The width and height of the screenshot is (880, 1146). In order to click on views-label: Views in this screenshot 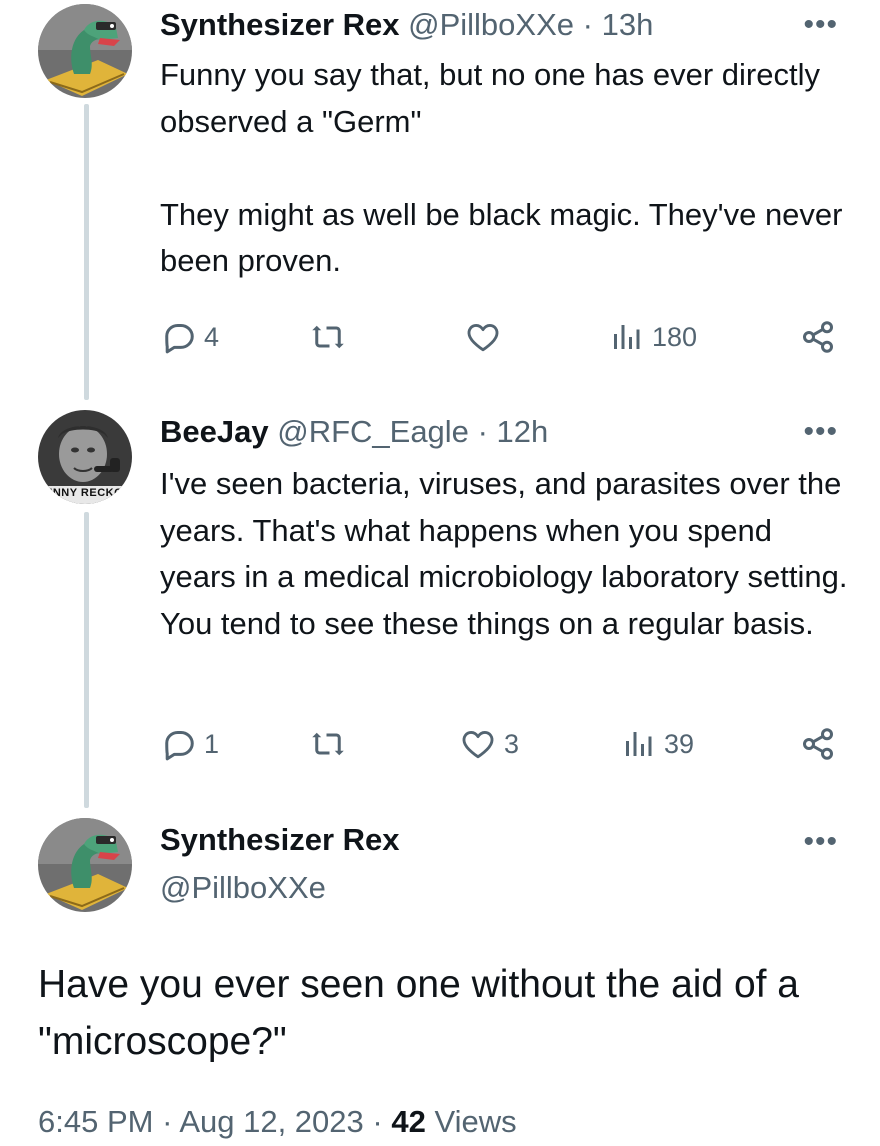, I will do `click(475, 1121)`.